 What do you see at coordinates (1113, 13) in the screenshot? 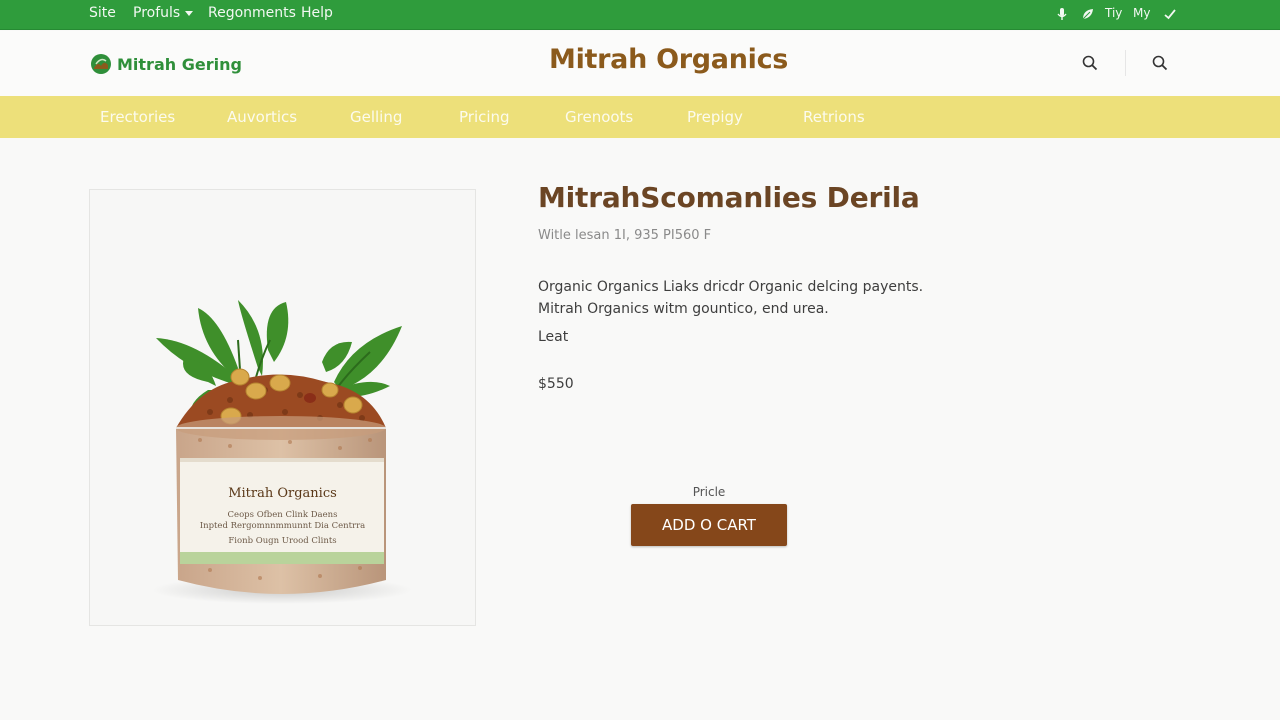
I see `topbar-right-text-1: Tiy` at bounding box center [1113, 13].